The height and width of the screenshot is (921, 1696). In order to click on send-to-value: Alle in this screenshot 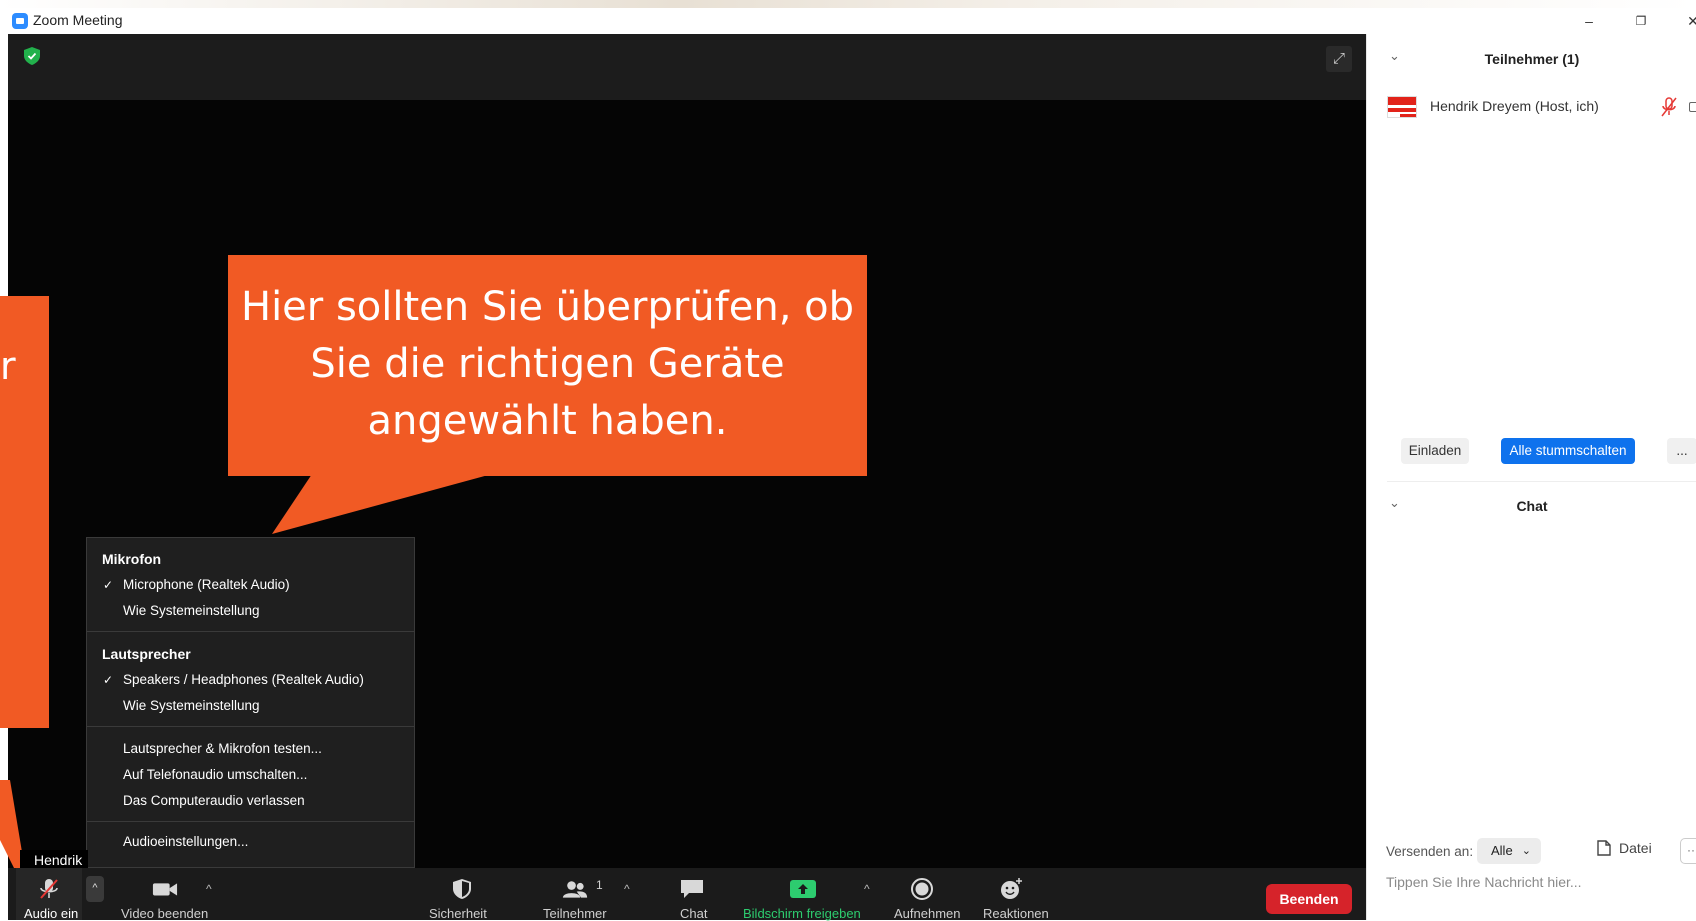, I will do `click(1502, 850)`.